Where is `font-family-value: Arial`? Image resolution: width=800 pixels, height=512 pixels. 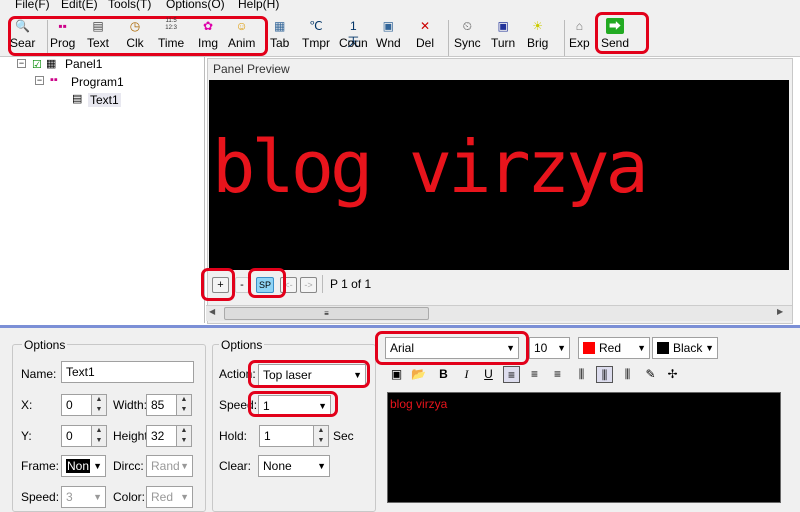 font-family-value: Arial is located at coordinates (402, 348).